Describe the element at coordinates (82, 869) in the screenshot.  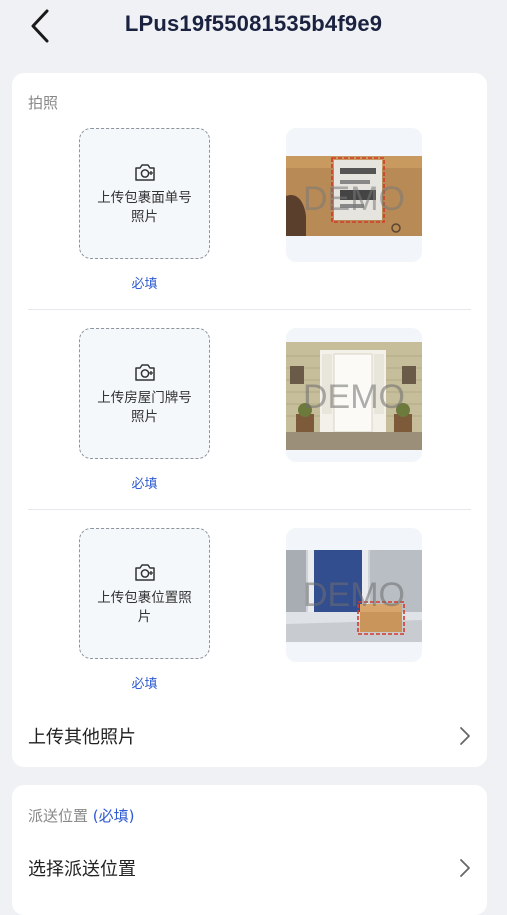
I see `select-delivery-location-label: 选择派送位置` at that location.